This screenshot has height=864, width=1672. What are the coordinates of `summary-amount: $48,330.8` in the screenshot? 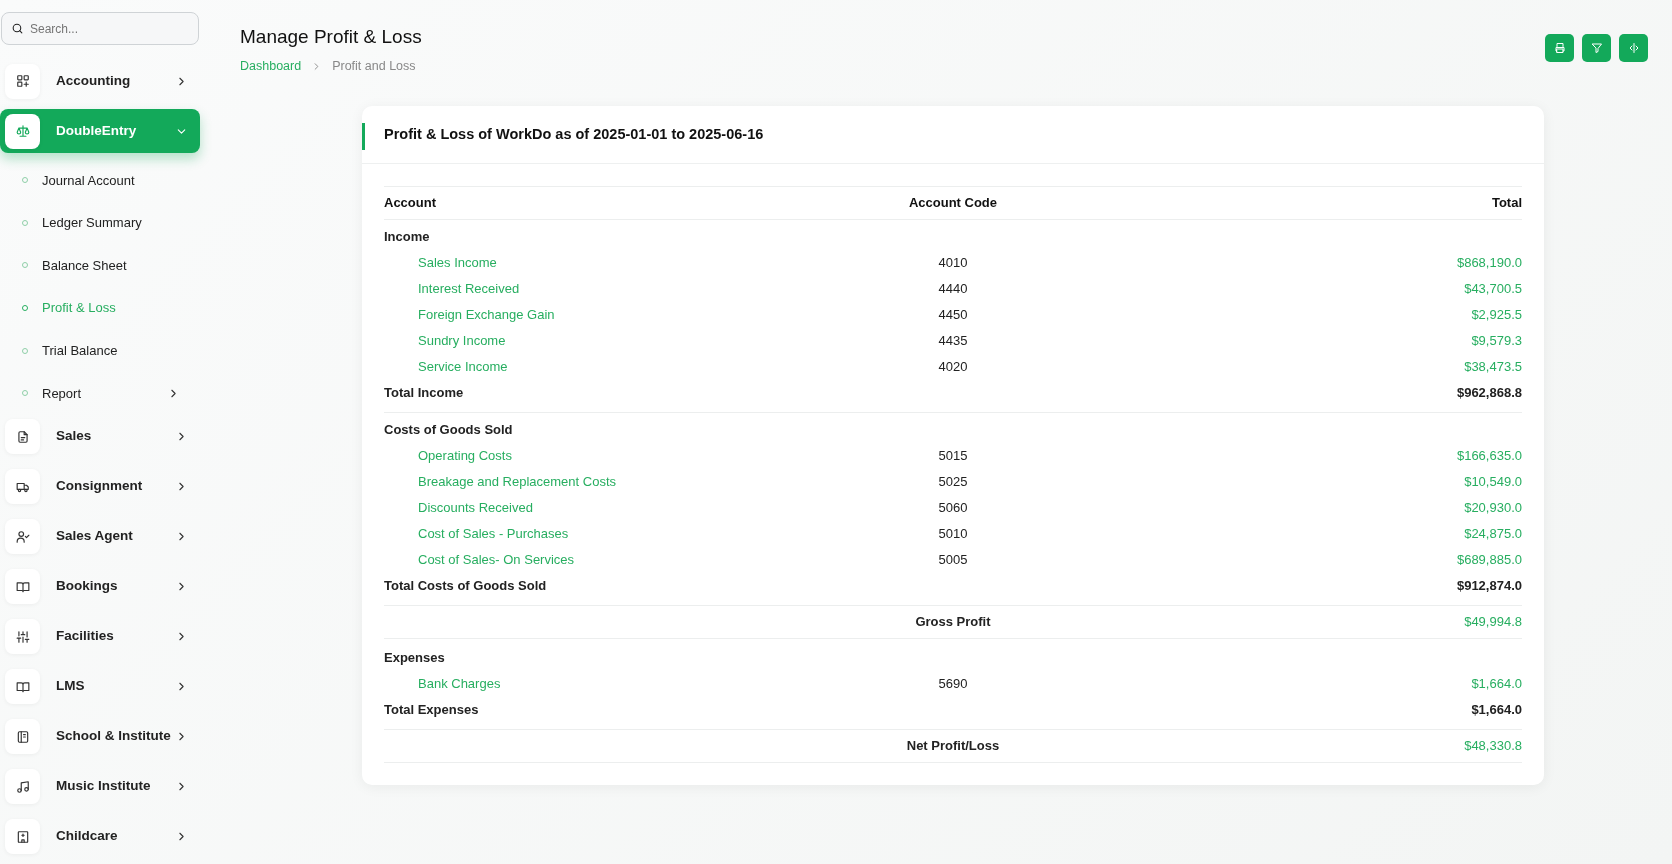 It's located at (1493, 745).